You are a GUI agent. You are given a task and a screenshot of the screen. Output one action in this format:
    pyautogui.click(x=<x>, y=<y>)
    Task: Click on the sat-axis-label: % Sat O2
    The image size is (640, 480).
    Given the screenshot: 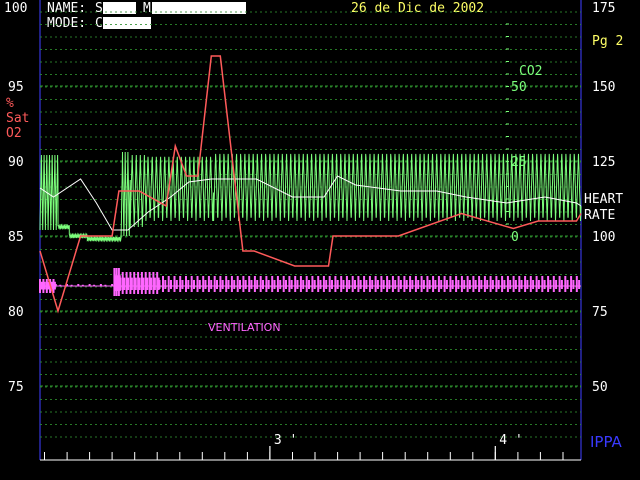 What is the action you would take?
    pyautogui.click(x=17, y=118)
    